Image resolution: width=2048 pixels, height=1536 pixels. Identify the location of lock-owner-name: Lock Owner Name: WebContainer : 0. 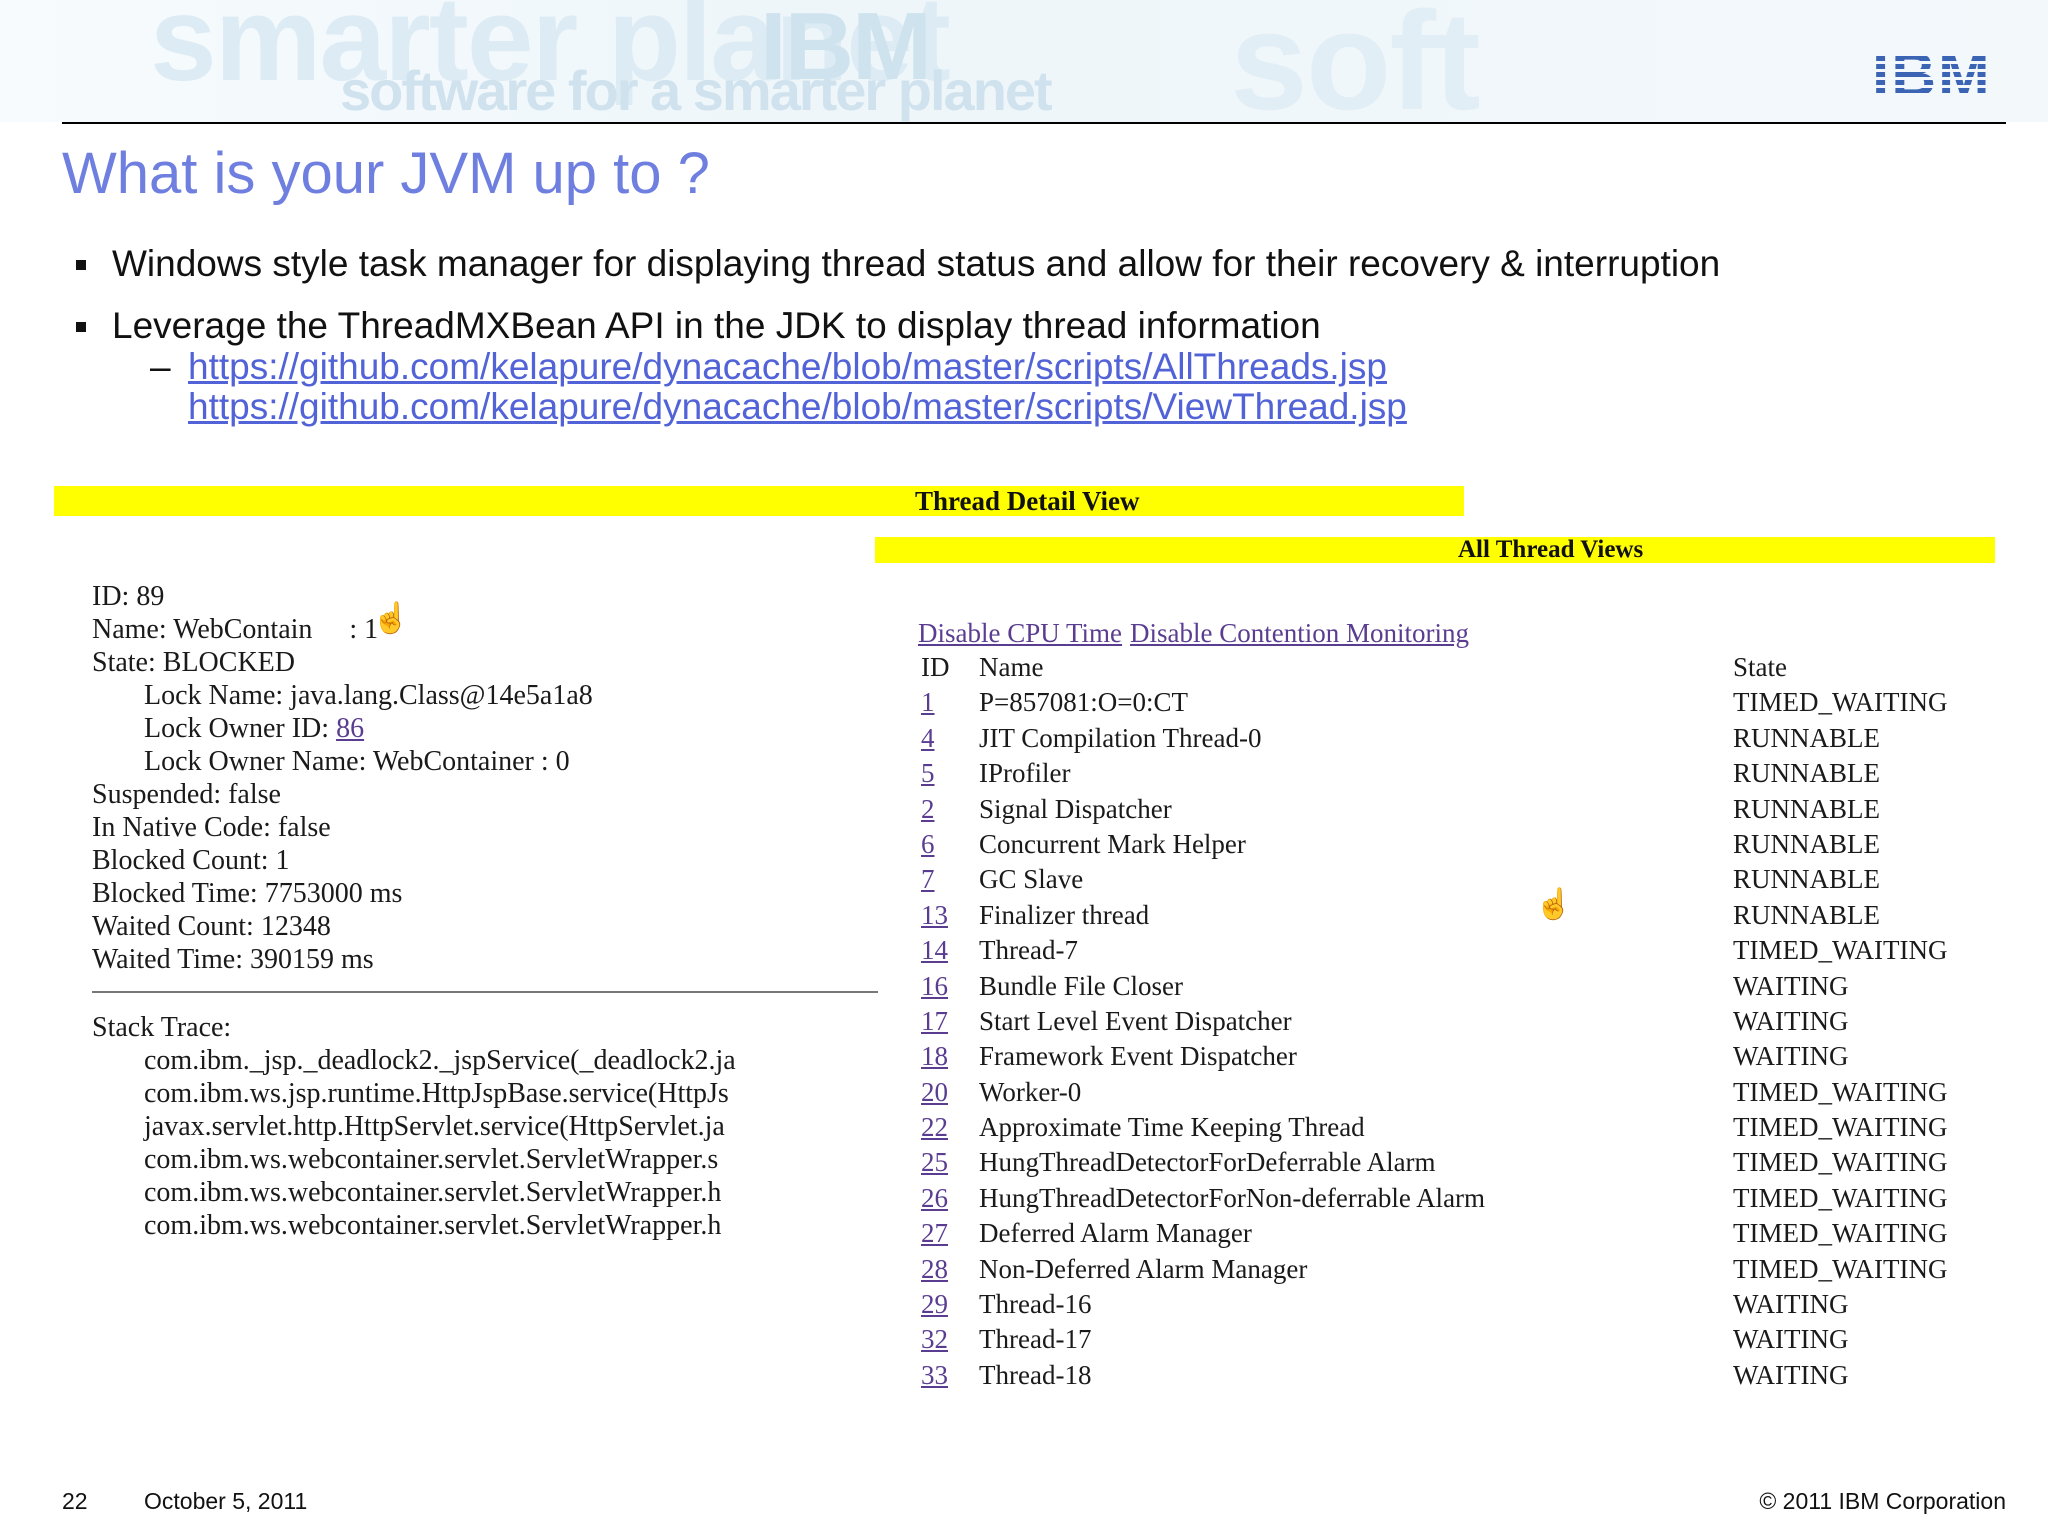
(357, 761).